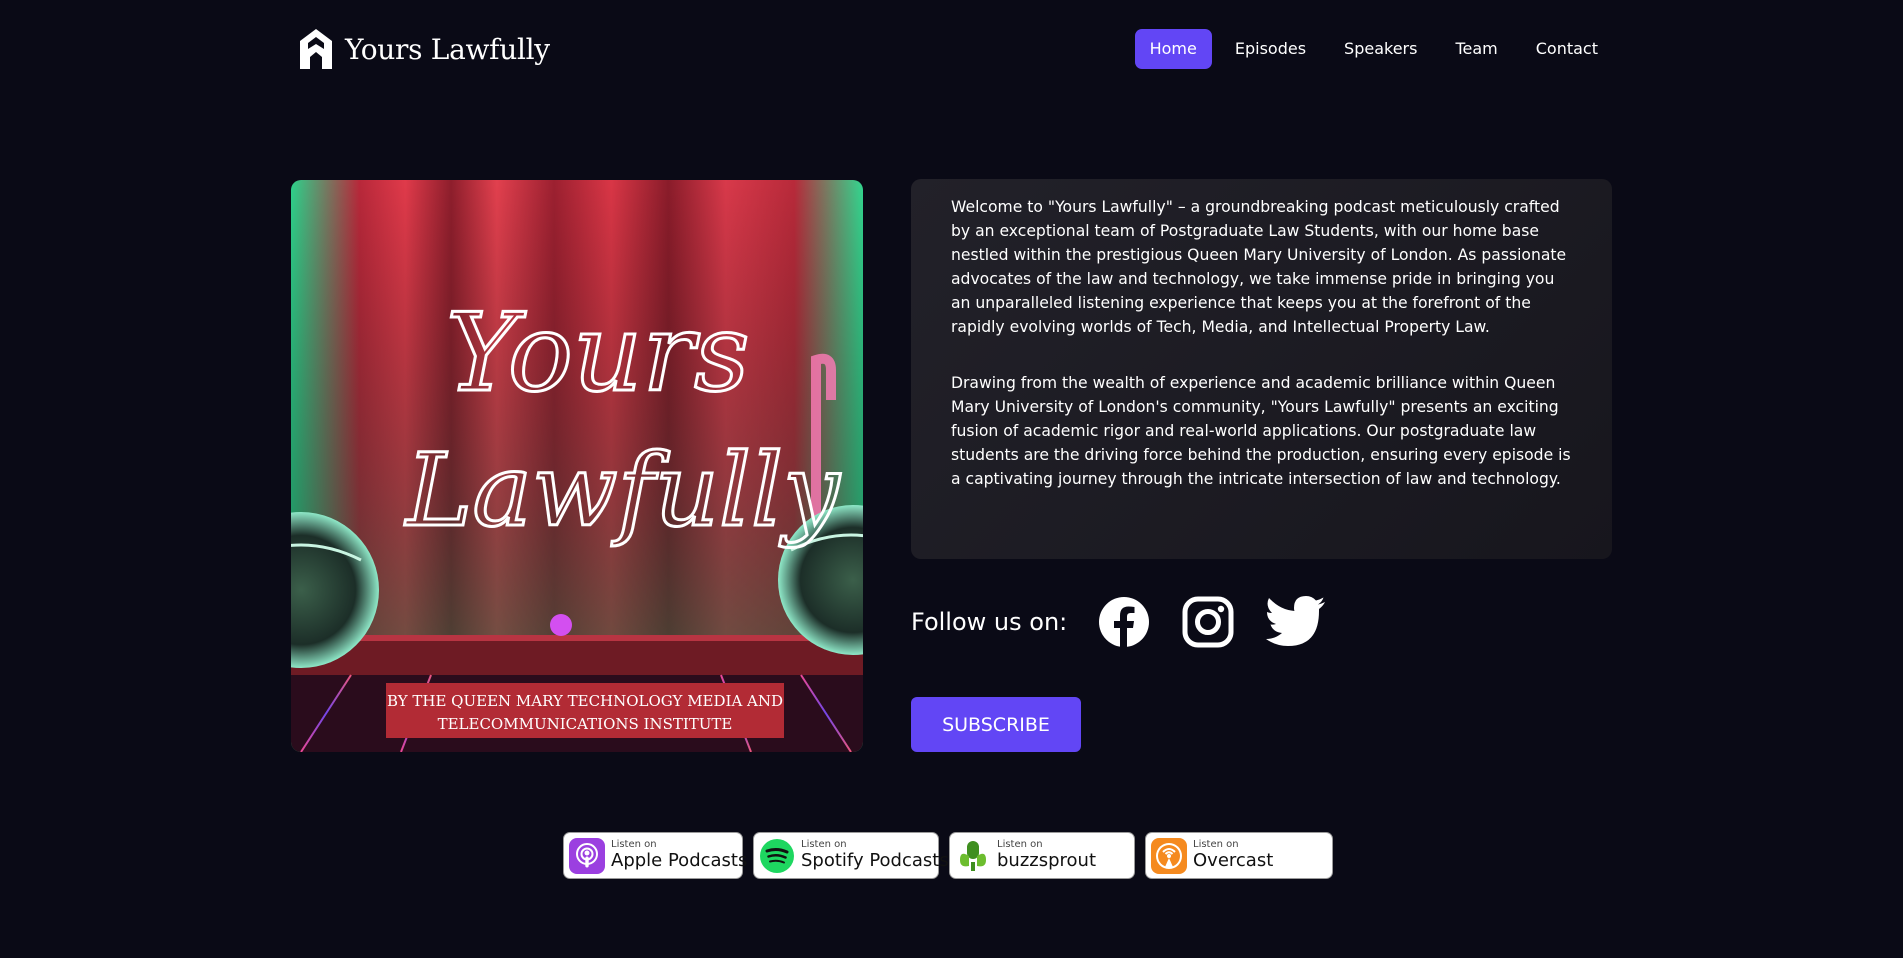 This screenshot has width=1903, height=958. I want to click on apple-podcasts-badge: Listen on Apple Podcasts, so click(655, 855).